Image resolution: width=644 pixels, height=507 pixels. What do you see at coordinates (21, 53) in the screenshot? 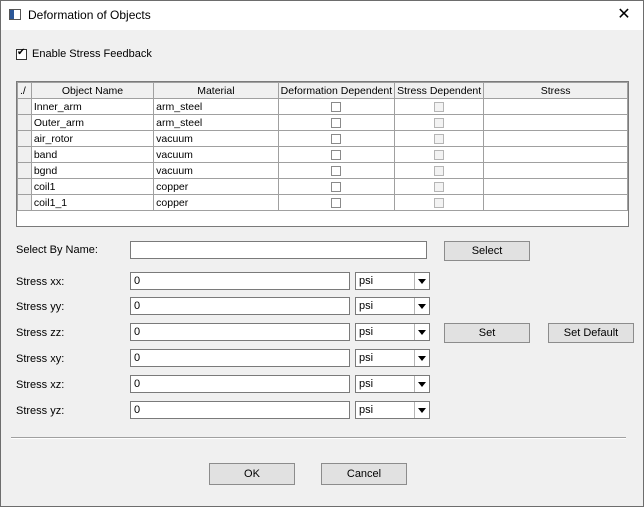
I see `enable-stress-feedback-checkbox` at bounding box center [21, 53].